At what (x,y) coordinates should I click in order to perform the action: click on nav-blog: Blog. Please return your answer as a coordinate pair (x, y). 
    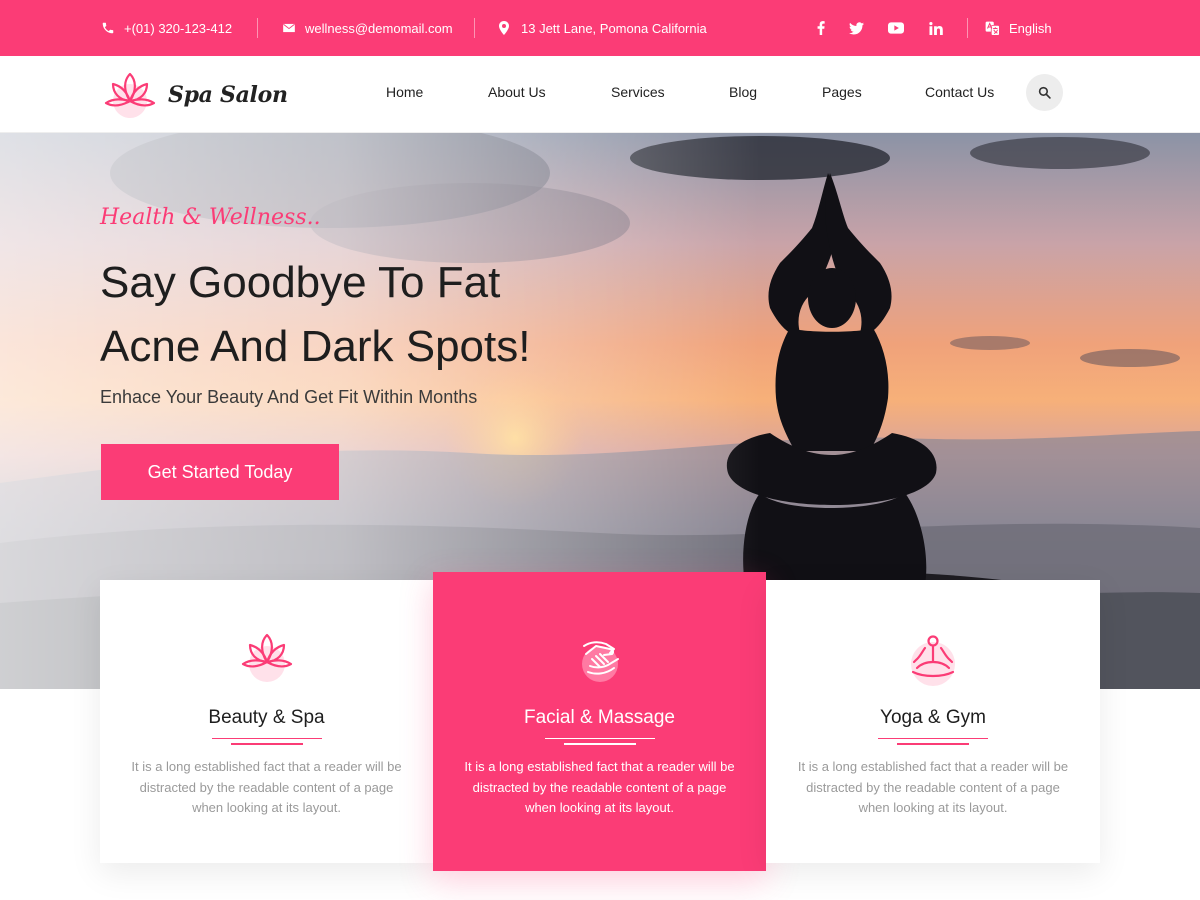
    Looking at the image, I should click on (743, 92).